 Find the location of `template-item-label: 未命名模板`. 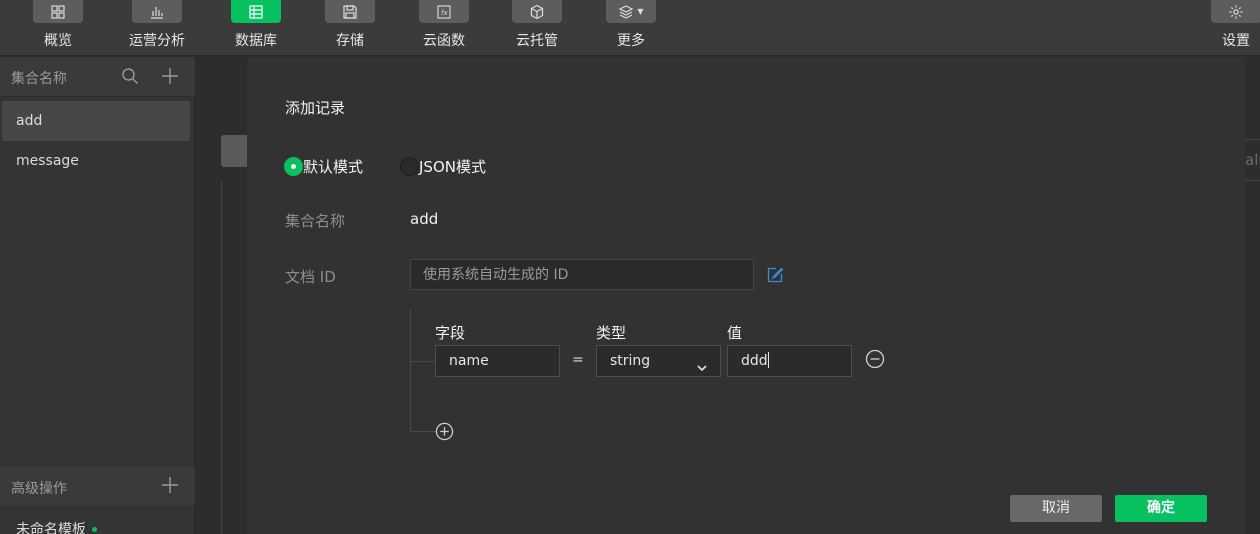

template-item-label: 未命名模板 is located at coordinates (51, 528).